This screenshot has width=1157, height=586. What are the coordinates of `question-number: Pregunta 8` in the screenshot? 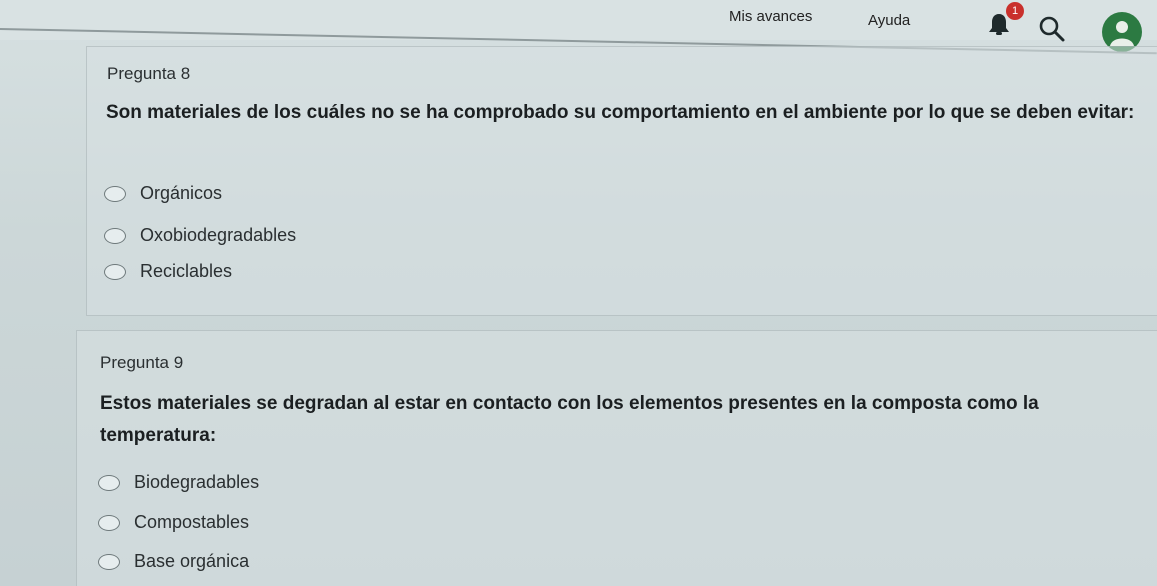 It's located at (149, 73).